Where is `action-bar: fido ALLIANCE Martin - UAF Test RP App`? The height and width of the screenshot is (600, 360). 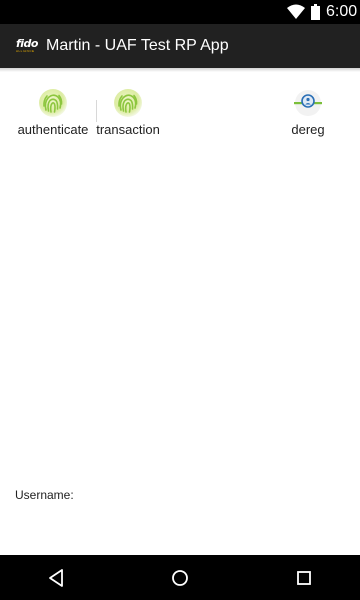
action-bar: fido ALLIANCE Martin - UAF Test RP App is located at coordinates (180, 48).